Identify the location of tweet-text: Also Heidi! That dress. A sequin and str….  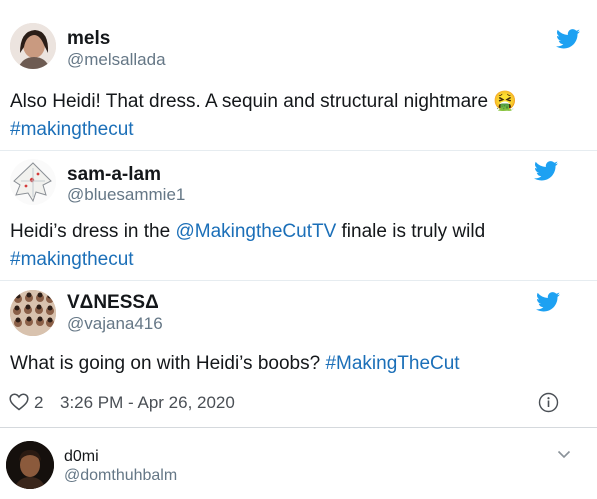
(290, 116).